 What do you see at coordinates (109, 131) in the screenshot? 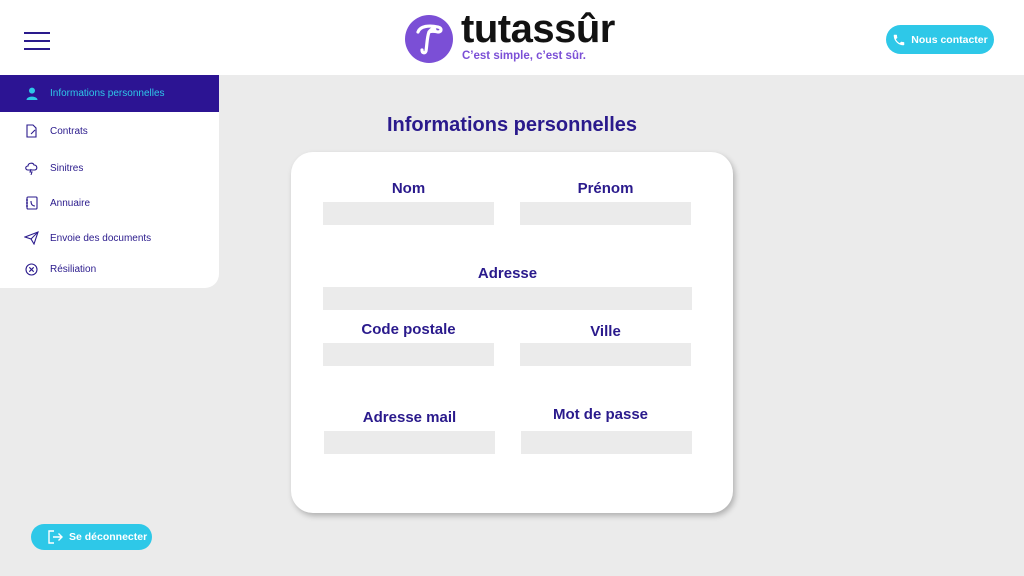
I see `sidebar-item-contrats: Contrats` at bounding box center [109, 131].